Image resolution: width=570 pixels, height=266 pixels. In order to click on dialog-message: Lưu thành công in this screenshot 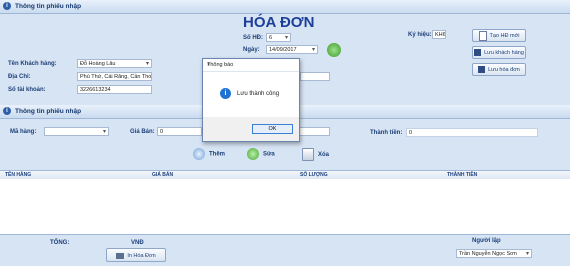, I will do `click(258, 94)`.